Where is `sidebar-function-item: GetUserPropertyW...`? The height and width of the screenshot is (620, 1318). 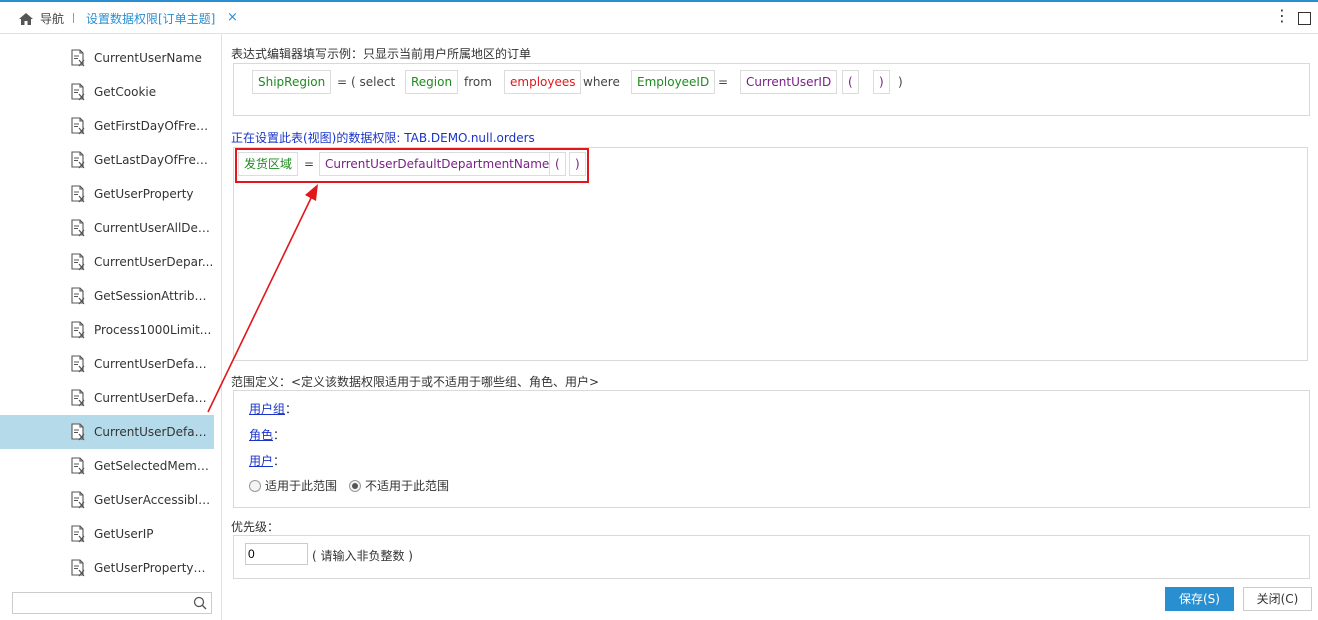 sidebar-function-item: GetUserPropertyW... is located at coordinates (107, 568).